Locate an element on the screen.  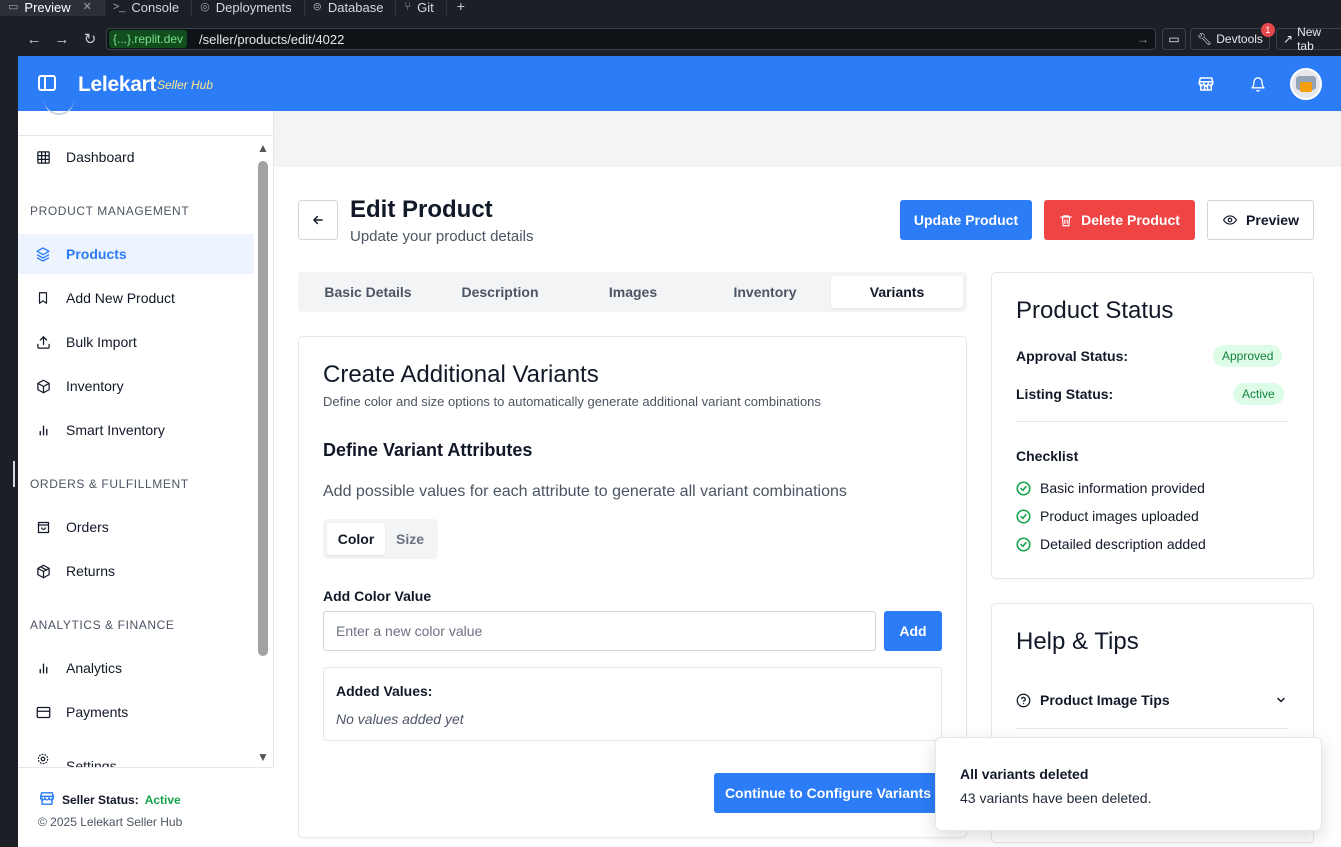
ide-tab-git: ⑂ Git is located at coordinates (421, 8).